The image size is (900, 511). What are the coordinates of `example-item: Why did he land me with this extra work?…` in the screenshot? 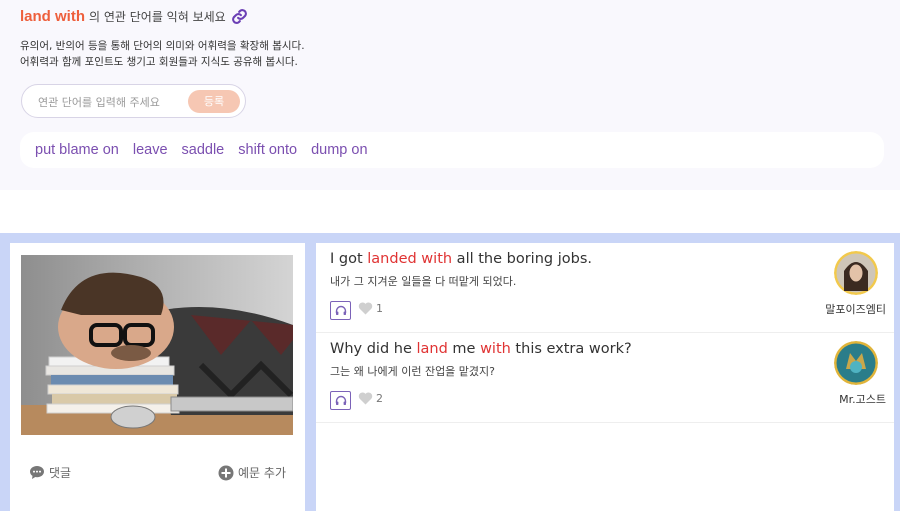 It's located at (605, 378).